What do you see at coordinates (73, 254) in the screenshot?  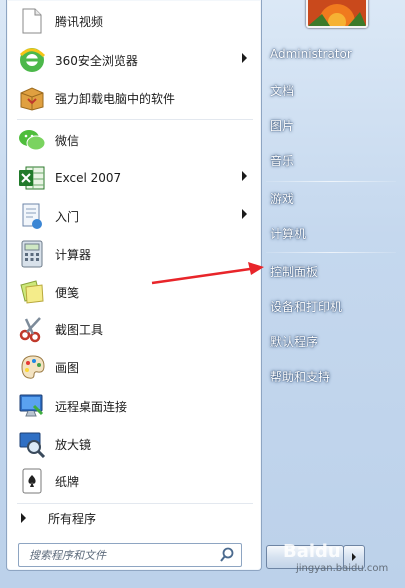 I see `program-label: 计算器` at bounding box center [73, 254].